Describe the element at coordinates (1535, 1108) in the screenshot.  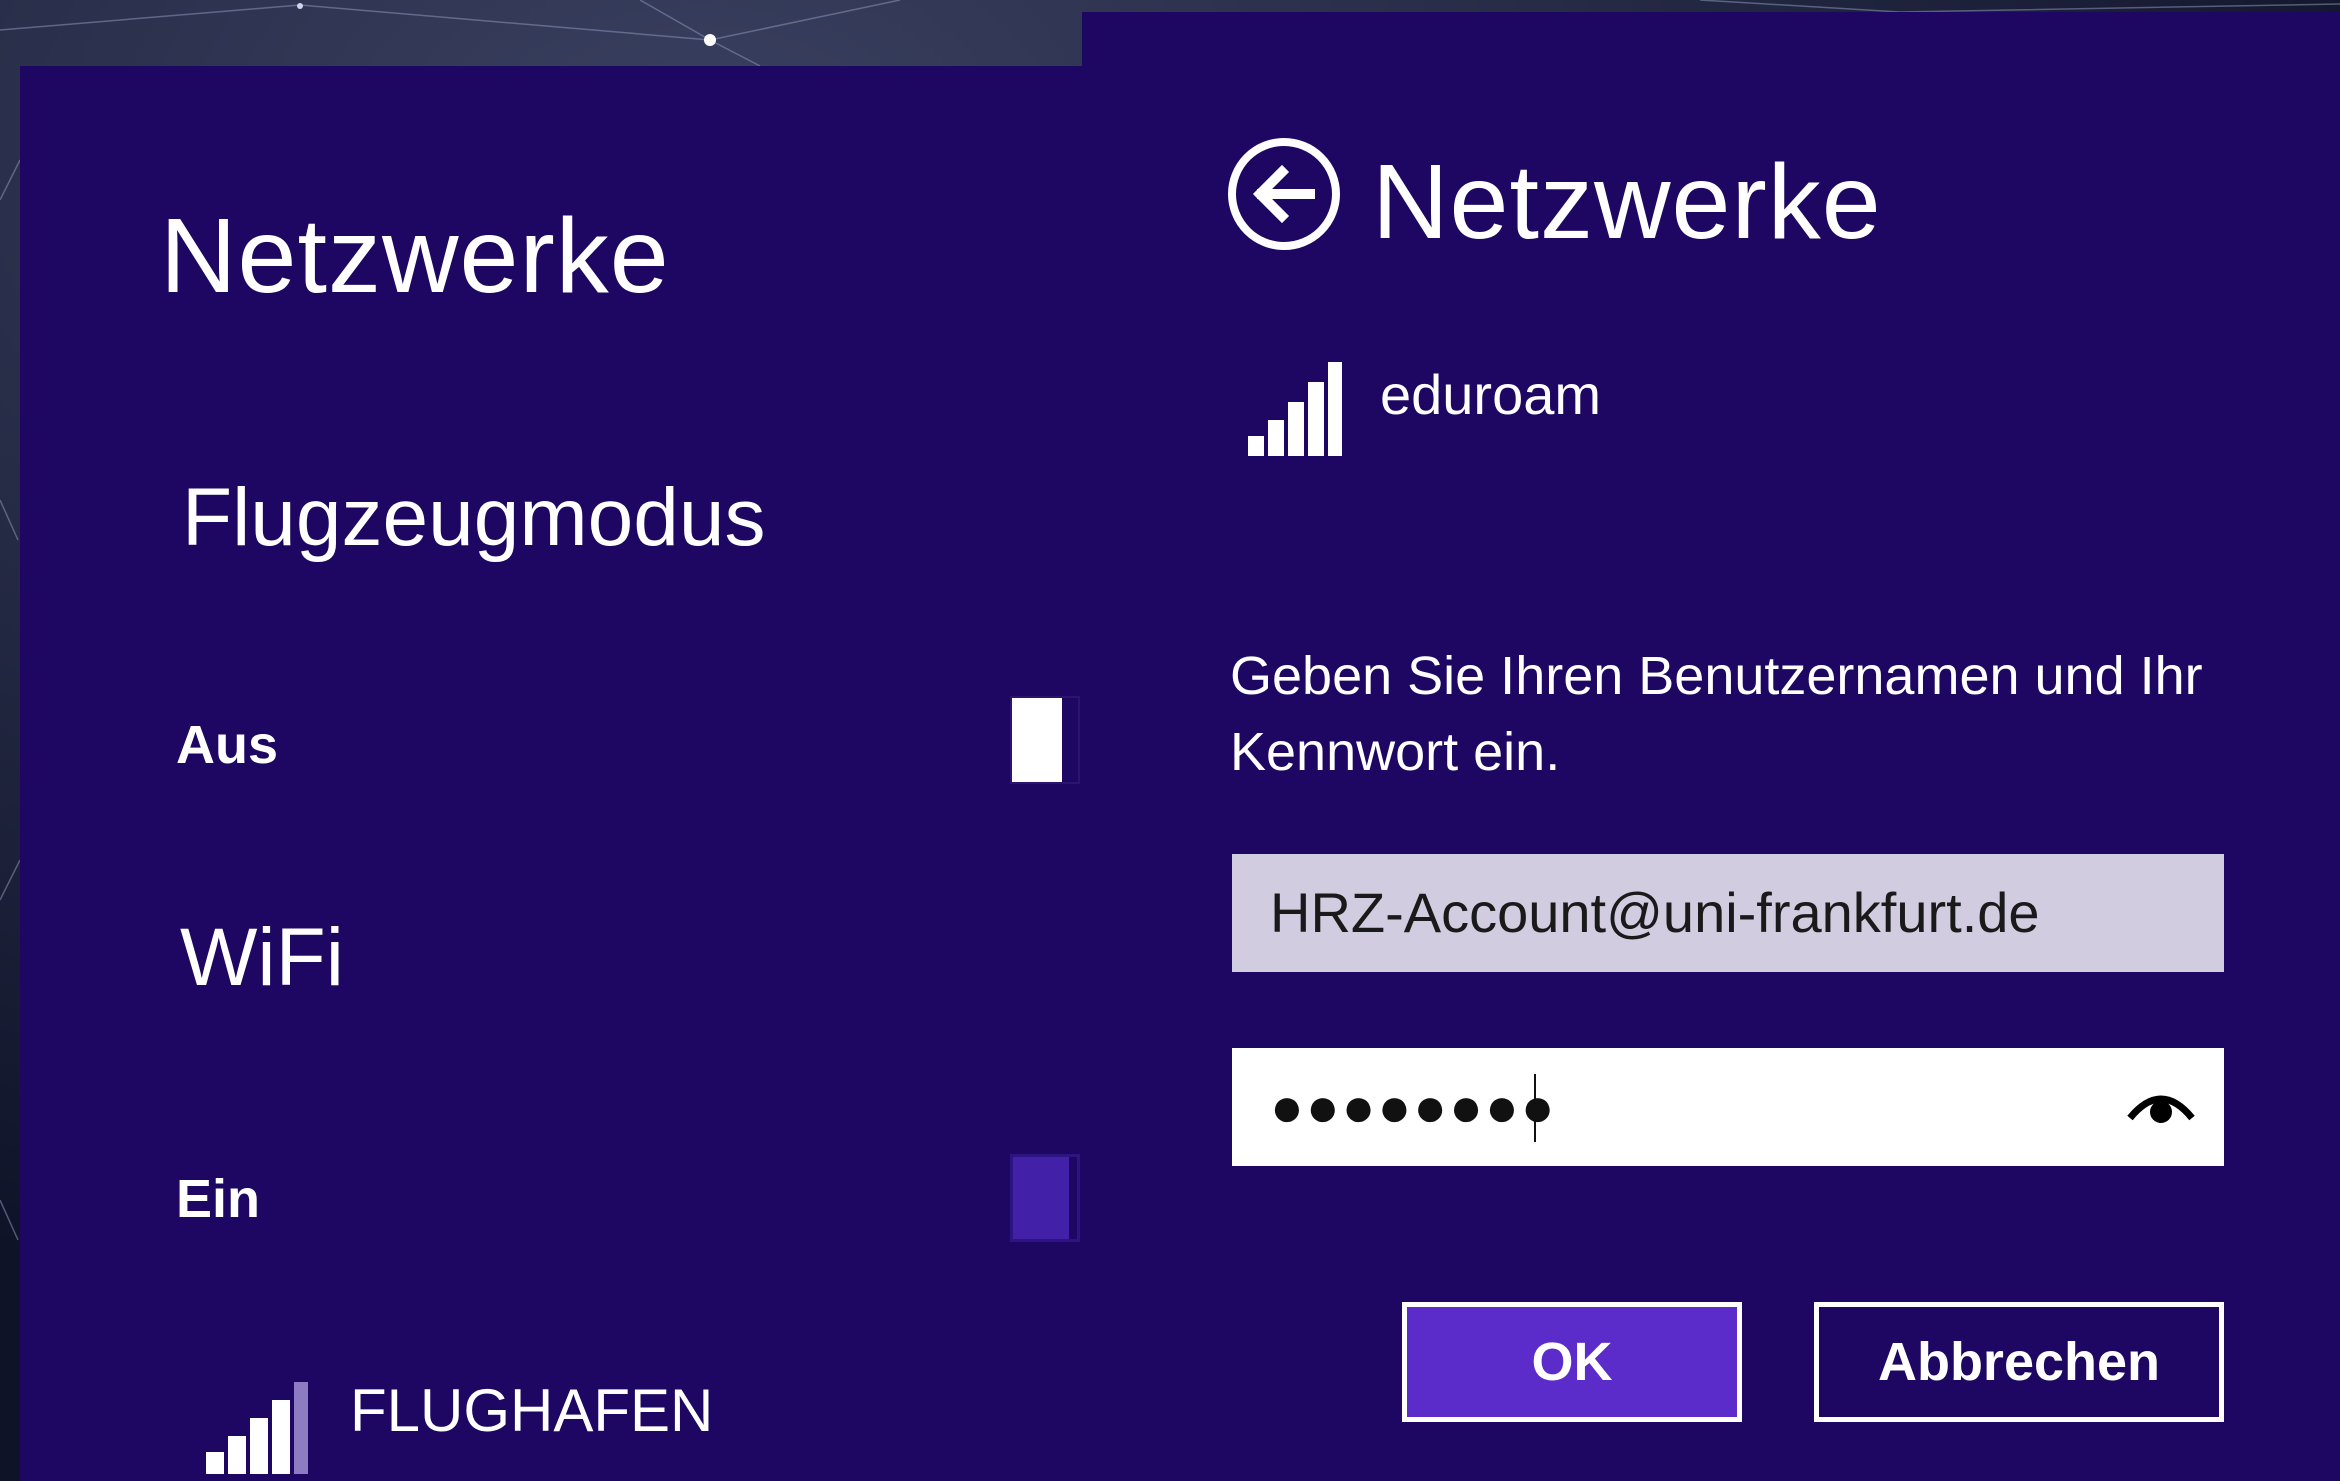
I see `text-cursor` at that location.